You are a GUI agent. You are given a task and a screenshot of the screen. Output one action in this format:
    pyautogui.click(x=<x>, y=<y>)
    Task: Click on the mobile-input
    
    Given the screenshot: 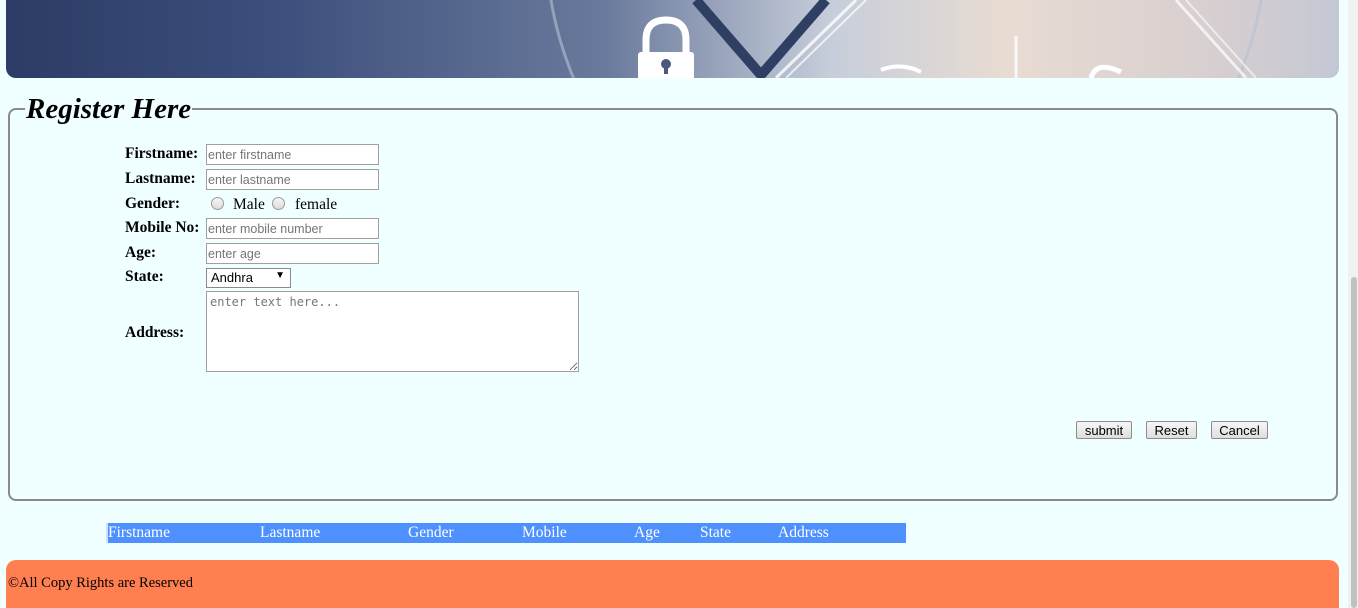 What is the action you would take?
    pyautogui.click(x=292, y=228)
    